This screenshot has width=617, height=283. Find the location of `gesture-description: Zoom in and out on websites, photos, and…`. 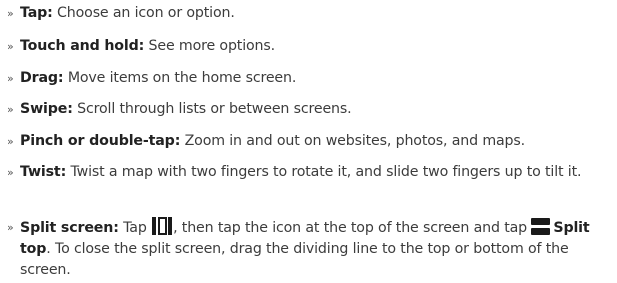

gesture-description: Zoom in and out on websites, photos, and… is located at coordinates (355, 141).